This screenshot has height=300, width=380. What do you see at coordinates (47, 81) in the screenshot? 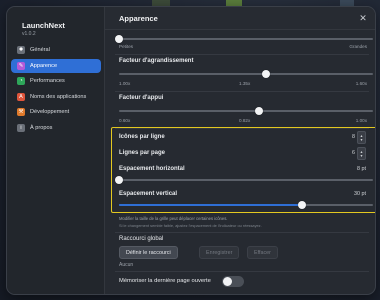
I see `sidebar-item-label: Performances` at bounding box center [47, 81].